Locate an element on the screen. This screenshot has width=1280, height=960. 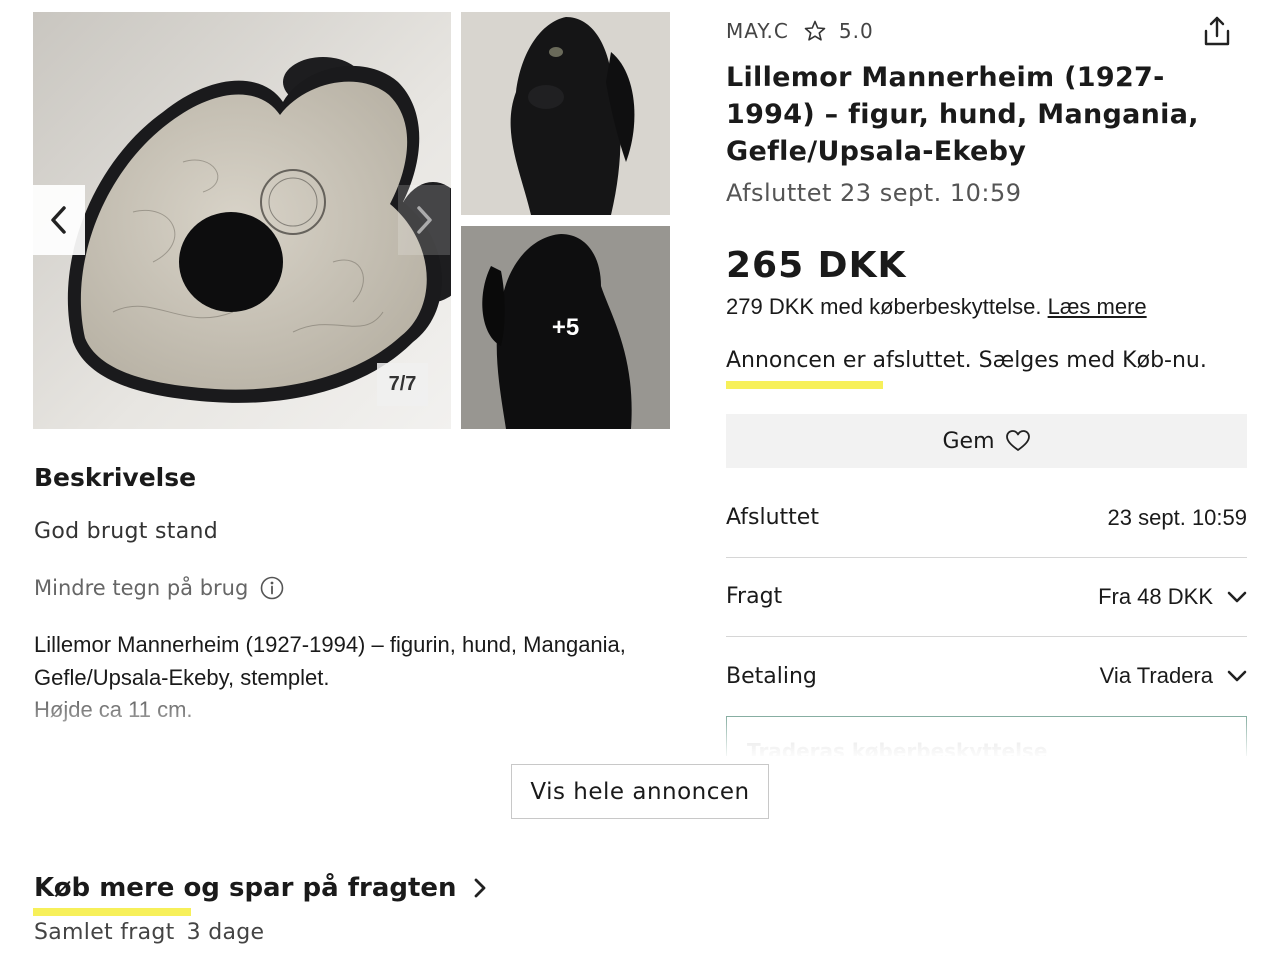
thumbnail-image is located at coordinates (565, 113).